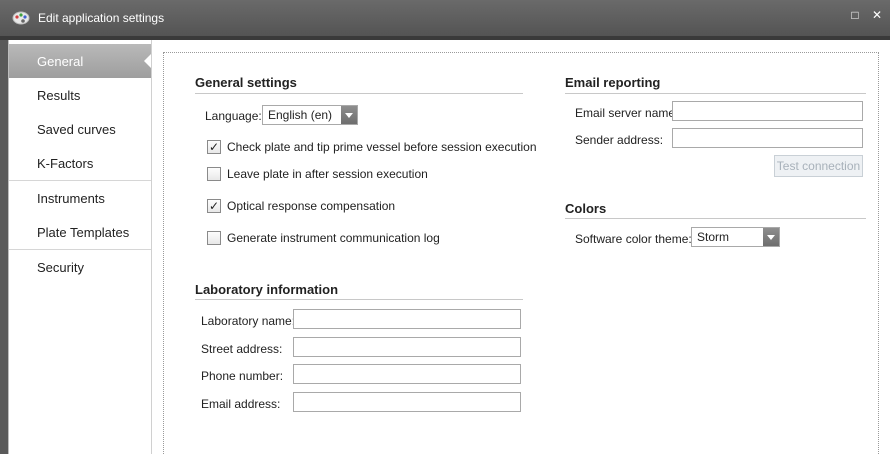 The width and height of the screenshot is (890, 454). I want to click on sidebar-item-results: Results, so click(80, 95).